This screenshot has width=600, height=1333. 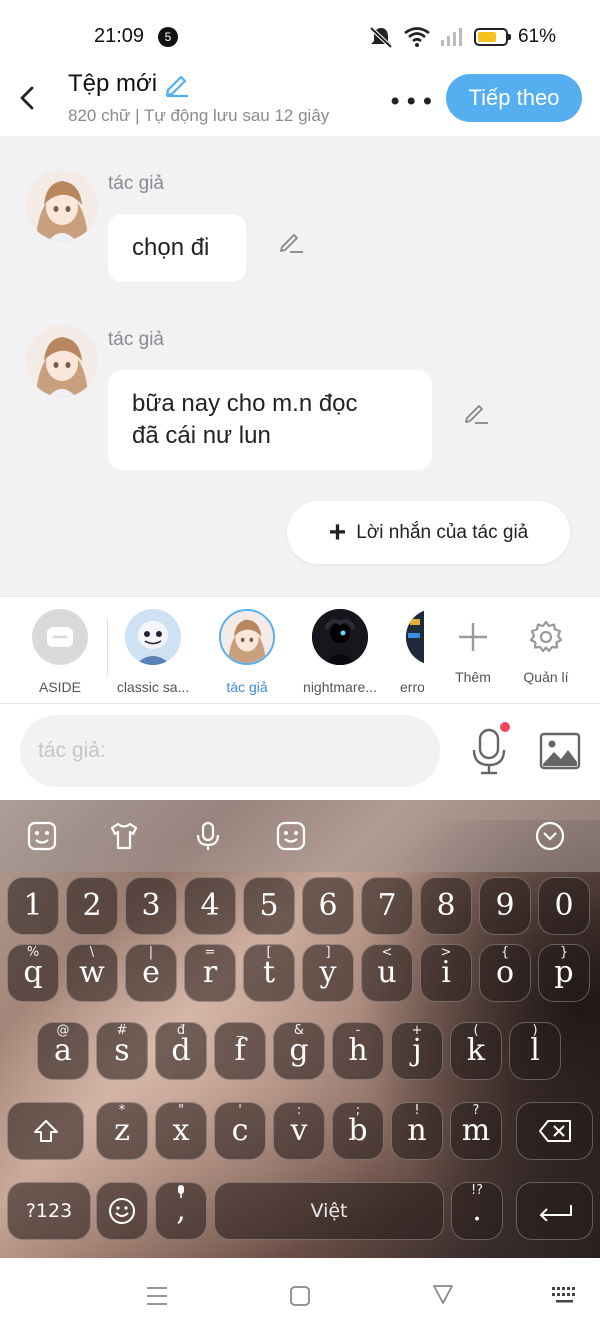 What do you see at coordinates (177, 84) in the screenshot?
I see `edit-title-icon` at bounding box center [177, 84].